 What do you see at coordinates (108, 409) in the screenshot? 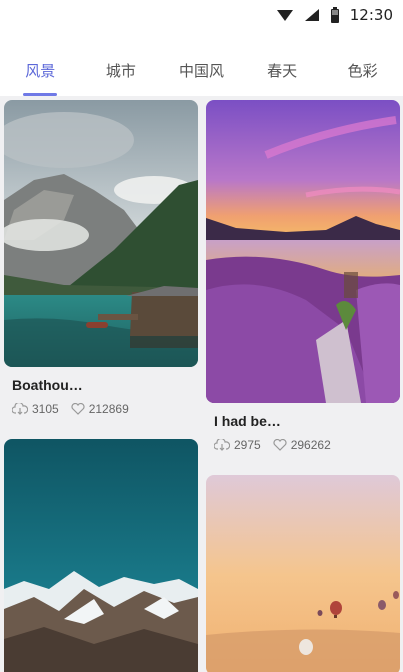
I see `like-count-value: 212869` at bounding box center [108, 409].